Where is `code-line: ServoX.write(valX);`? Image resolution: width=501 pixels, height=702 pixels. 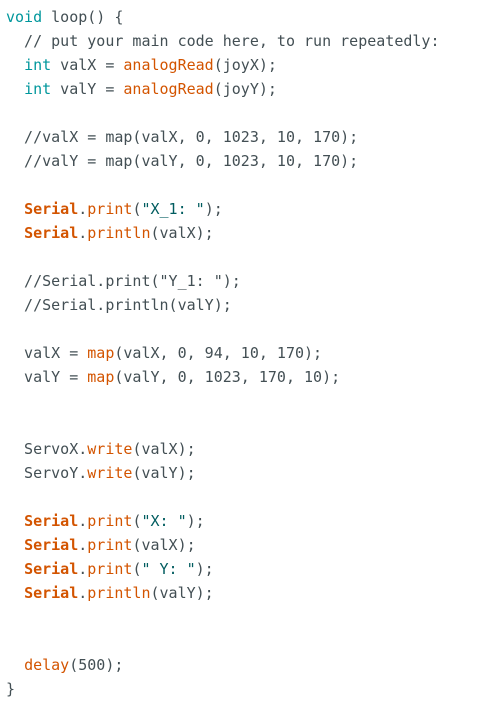
code-line: ServoX.write(valX); is located at coordinates (101, 449).